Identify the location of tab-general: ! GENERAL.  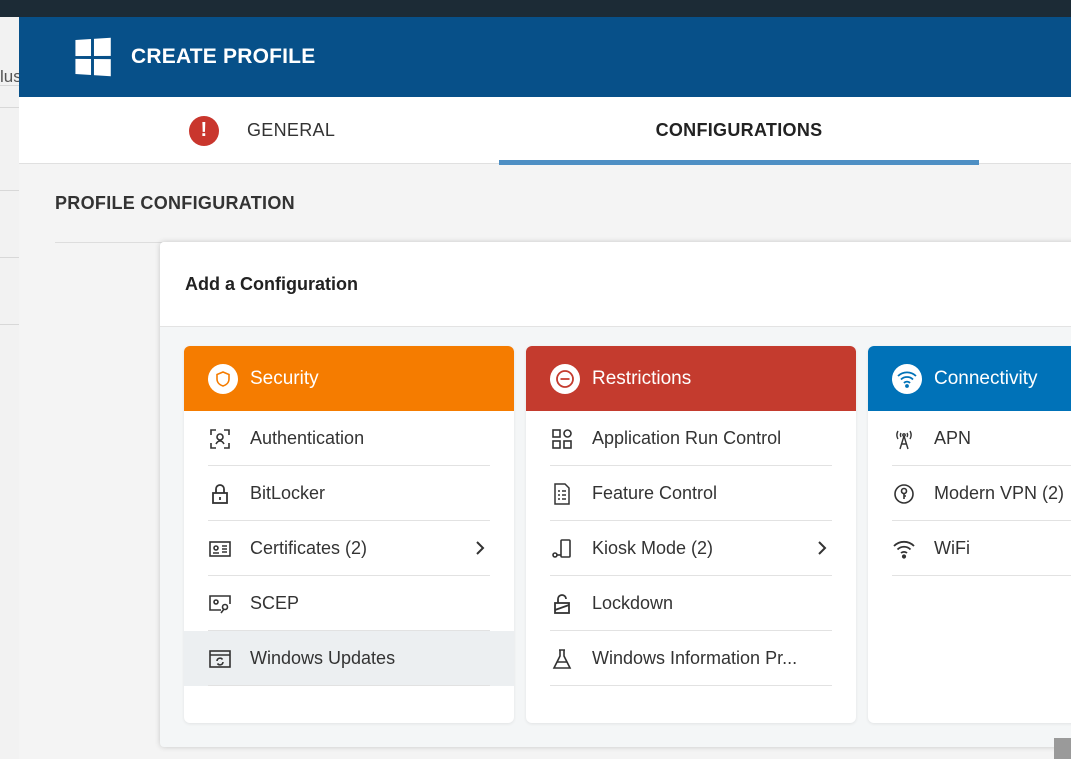
(262, 130).